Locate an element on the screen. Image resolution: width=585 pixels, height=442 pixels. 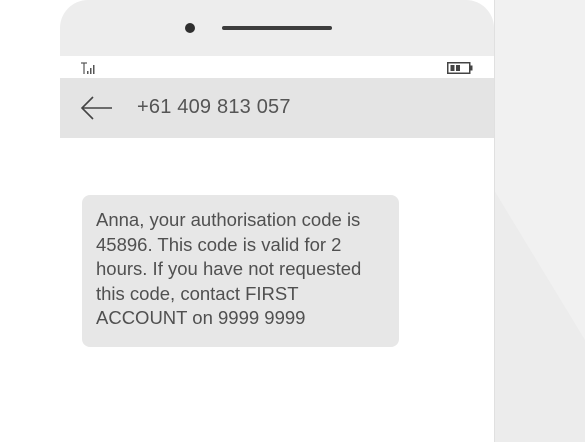
status-bar is located at coordinates (277, 67).